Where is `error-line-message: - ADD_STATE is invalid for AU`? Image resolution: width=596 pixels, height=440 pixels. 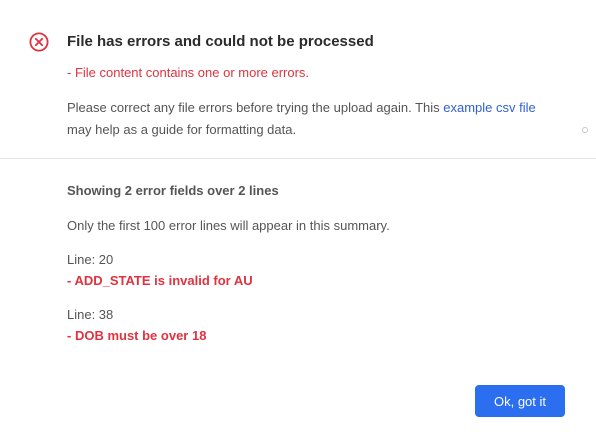 error-line-message: - ADD_STATE is invalid for AU is located at coordinates (160, 280).